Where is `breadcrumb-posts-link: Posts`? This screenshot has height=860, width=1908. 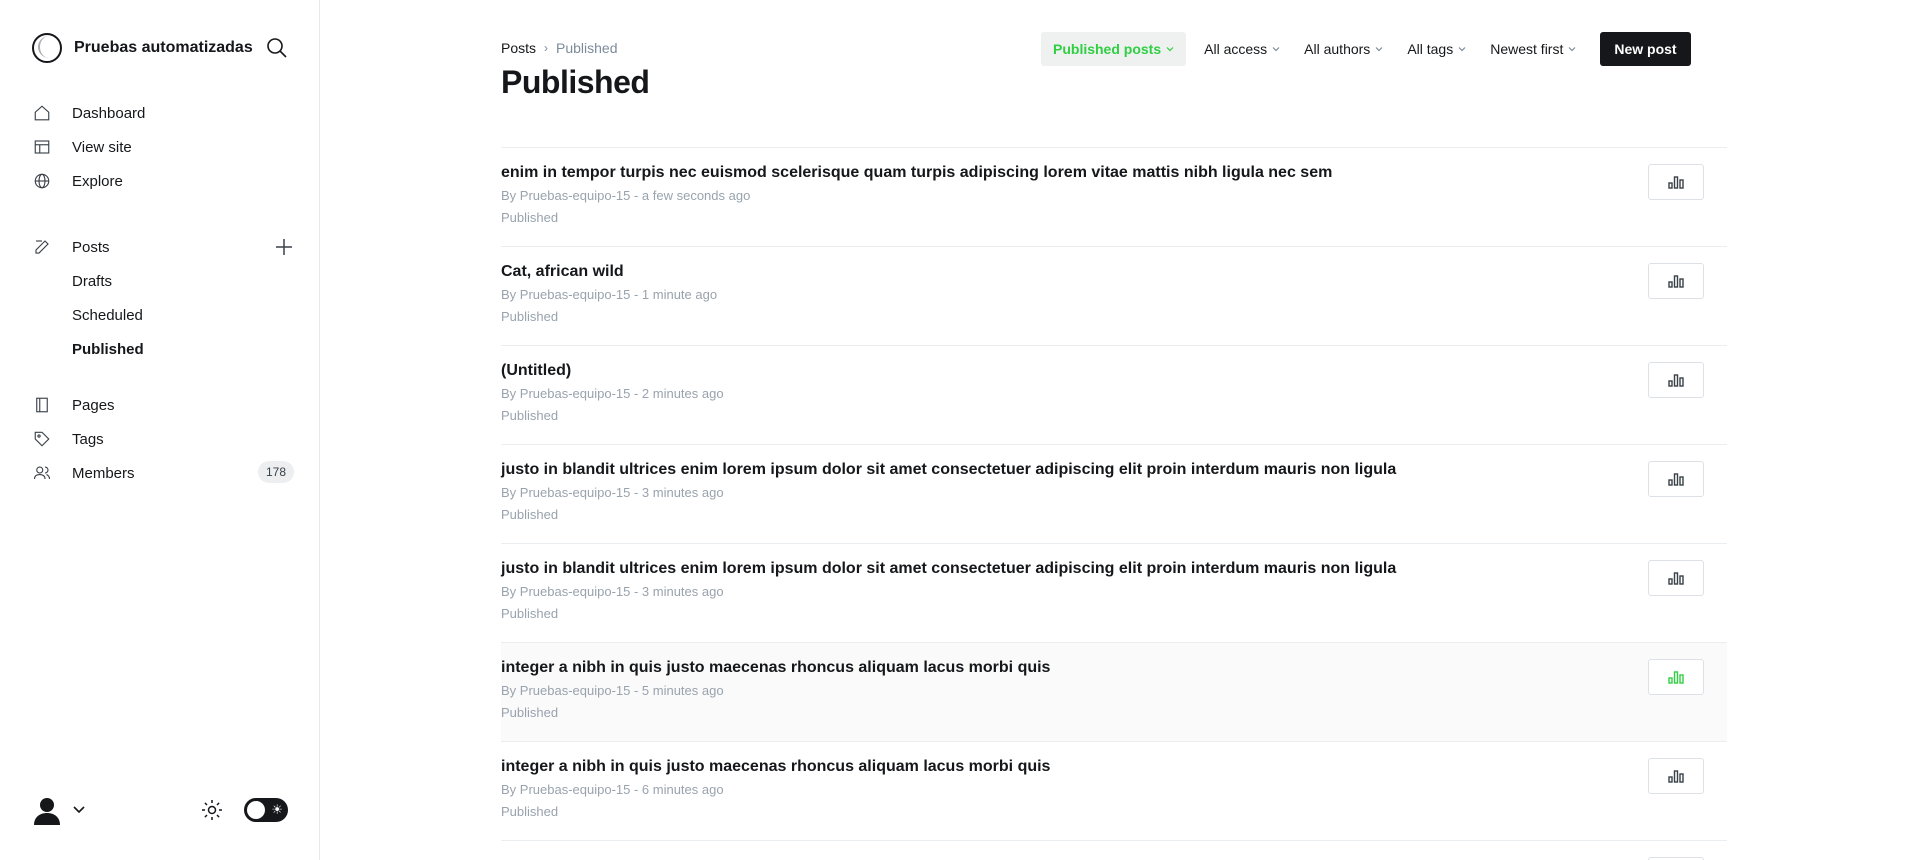 breadcrumb-posts-link: Posts is located at coordinates (518, 48).